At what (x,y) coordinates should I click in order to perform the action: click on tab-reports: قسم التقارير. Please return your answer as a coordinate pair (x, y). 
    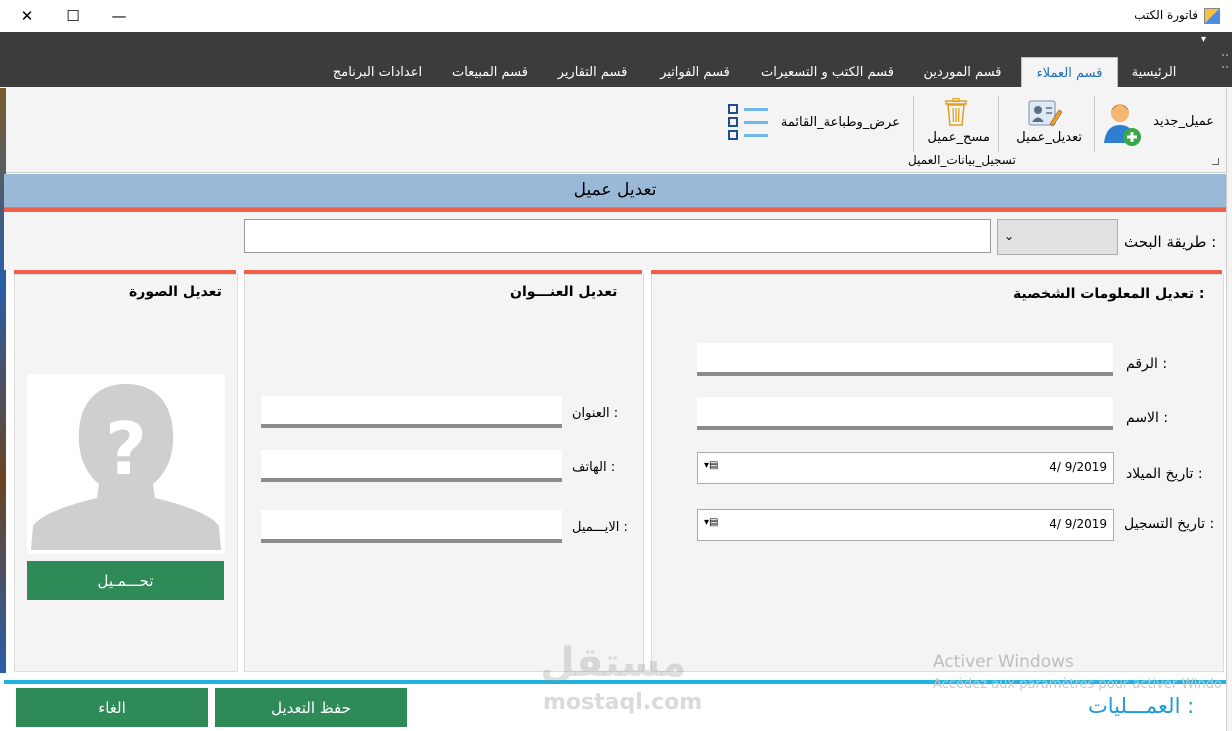
    Looking at the image, I should click on (592, 72).